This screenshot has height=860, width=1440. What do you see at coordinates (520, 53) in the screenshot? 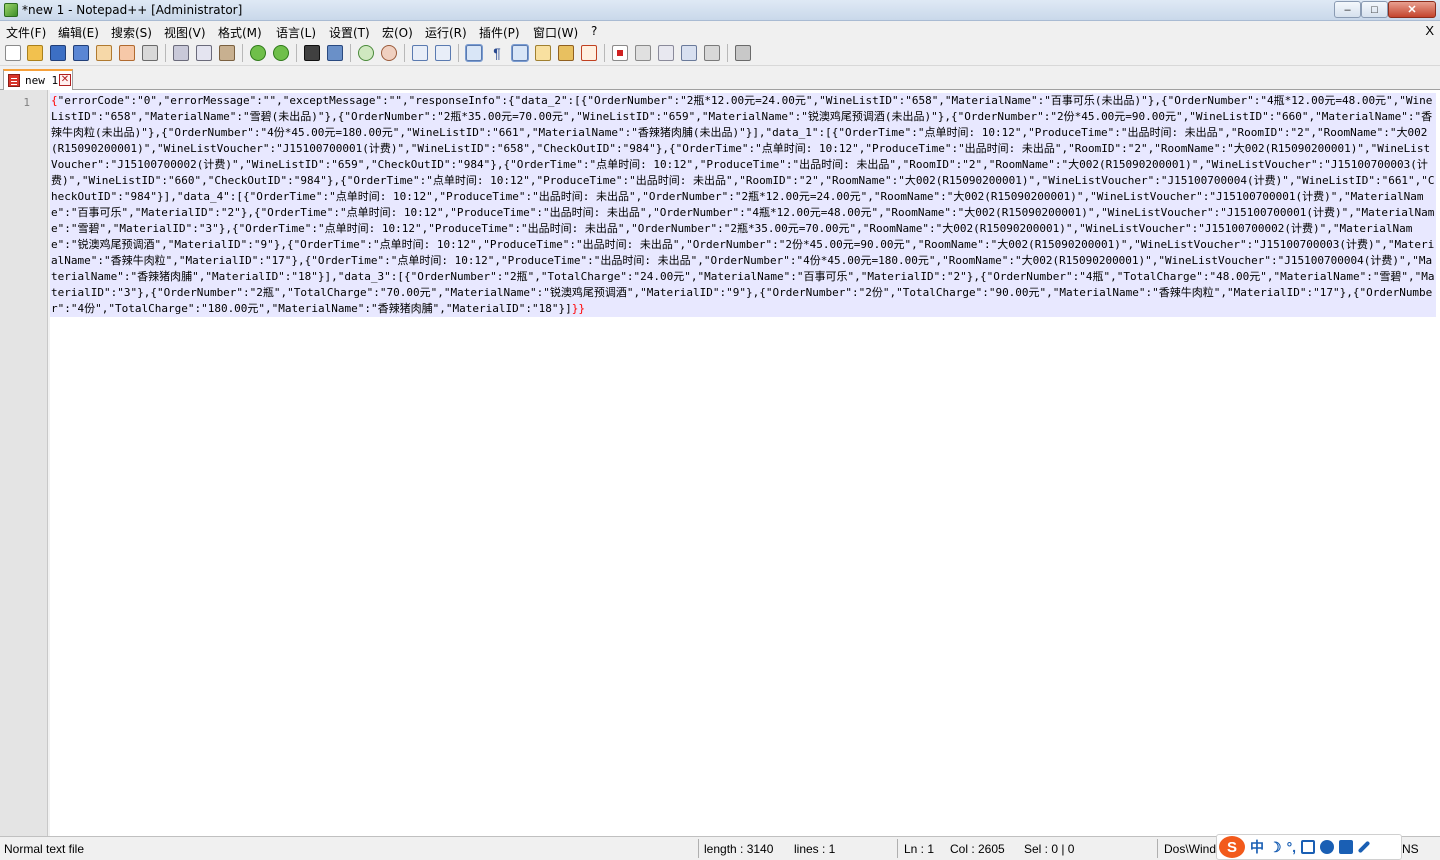
I see `indent-guide-icon` at bounding box center [520, 53].